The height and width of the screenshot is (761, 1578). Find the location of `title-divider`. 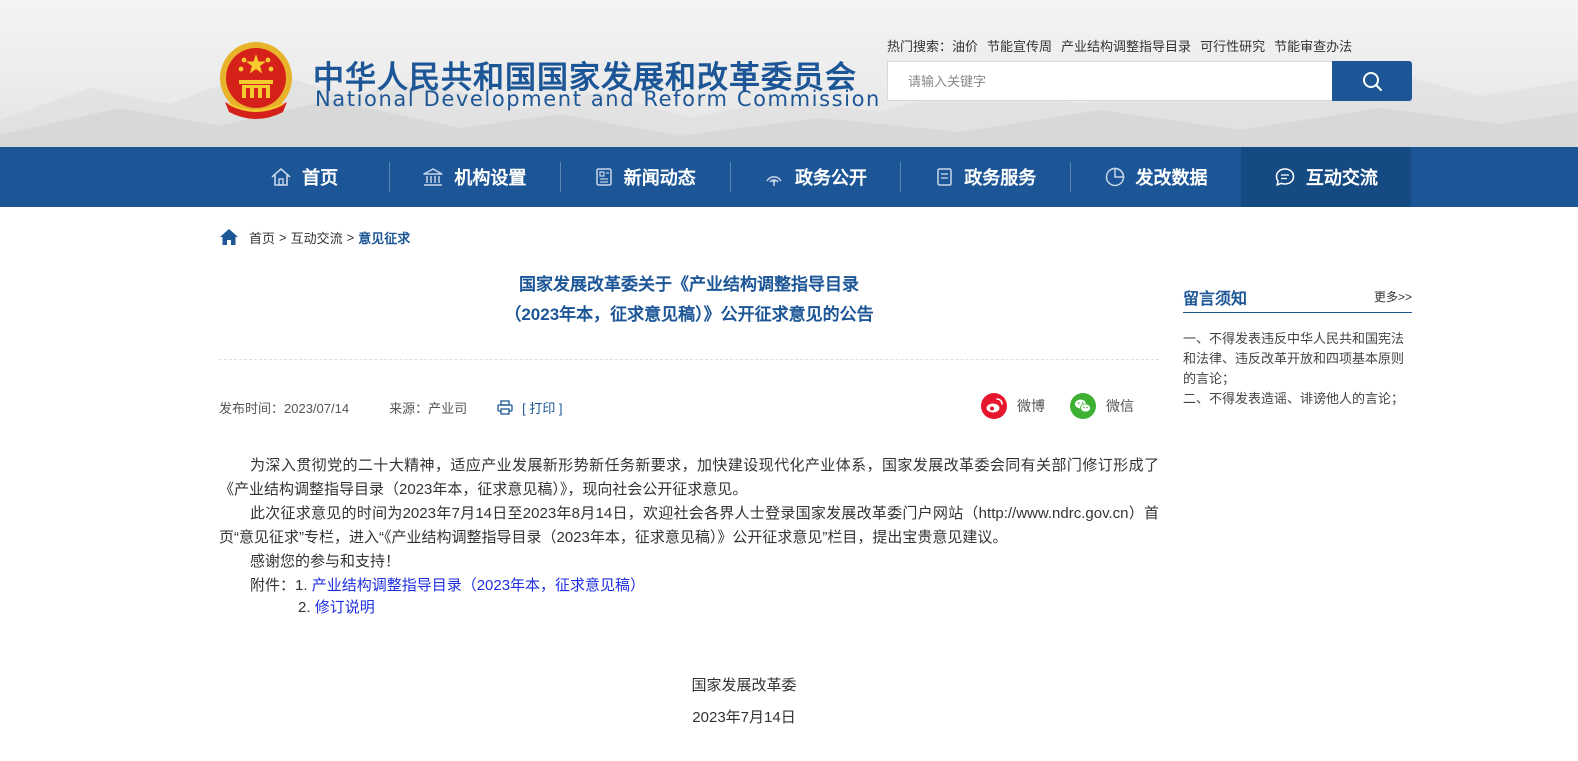

title-divider is located at coordinates (689, 359).